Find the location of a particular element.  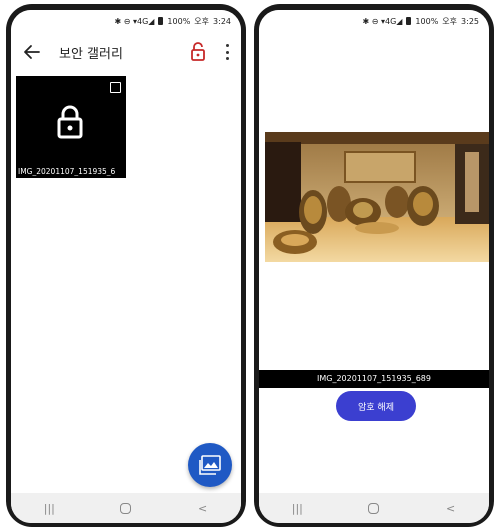

unlock-button is located at coordinates (198, 51).